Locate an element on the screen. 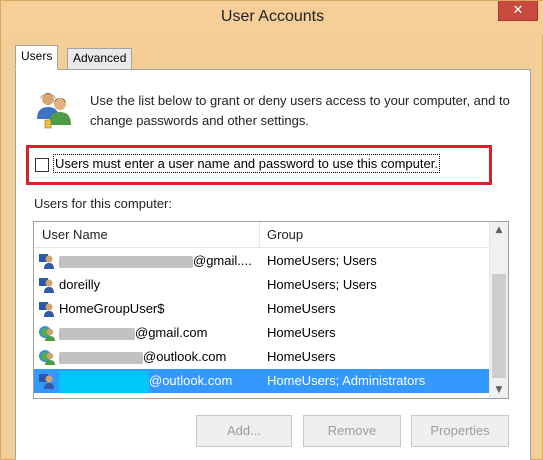 The height and width of the screenshot is (460, 543). users-list-label: Users for this computer: is located at coordinates (103, 203).